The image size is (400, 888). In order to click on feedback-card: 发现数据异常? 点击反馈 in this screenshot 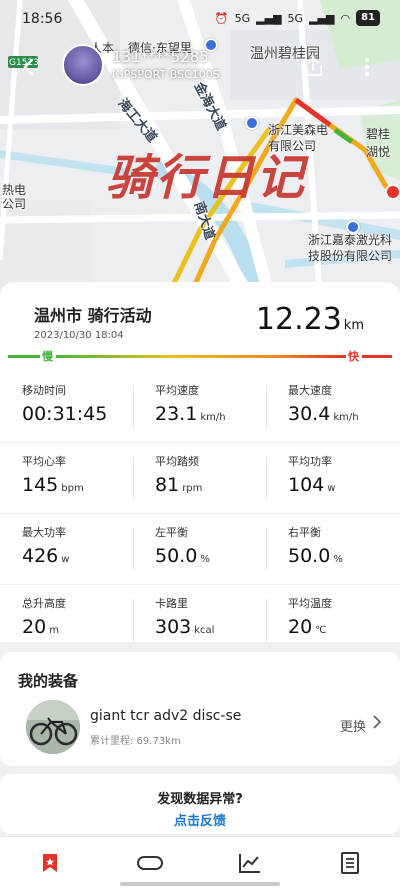, I will do `click(200, 804)`.